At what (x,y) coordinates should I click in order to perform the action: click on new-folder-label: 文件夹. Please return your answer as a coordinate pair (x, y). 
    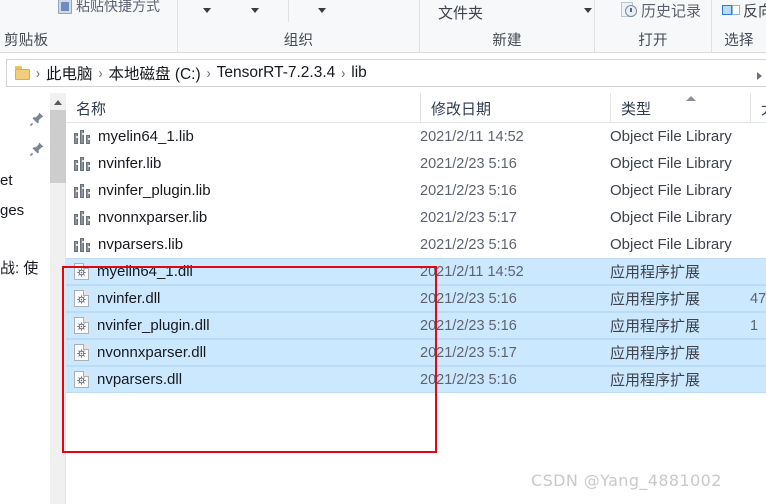
    Looking at the image, I should click on (461, 13).